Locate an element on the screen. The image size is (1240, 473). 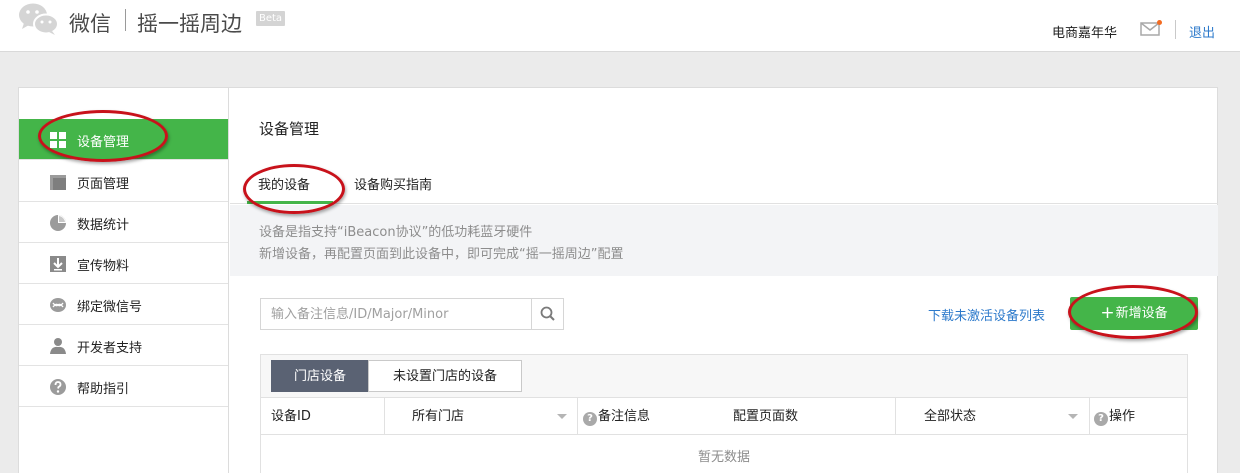
sidebar-item-label: 数据统计 is located at coordinates (103, 225).